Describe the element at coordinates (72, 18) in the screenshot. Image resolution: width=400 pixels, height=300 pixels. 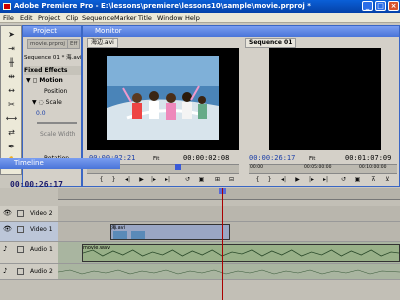
I see `menu-clip: Clip` at that location.